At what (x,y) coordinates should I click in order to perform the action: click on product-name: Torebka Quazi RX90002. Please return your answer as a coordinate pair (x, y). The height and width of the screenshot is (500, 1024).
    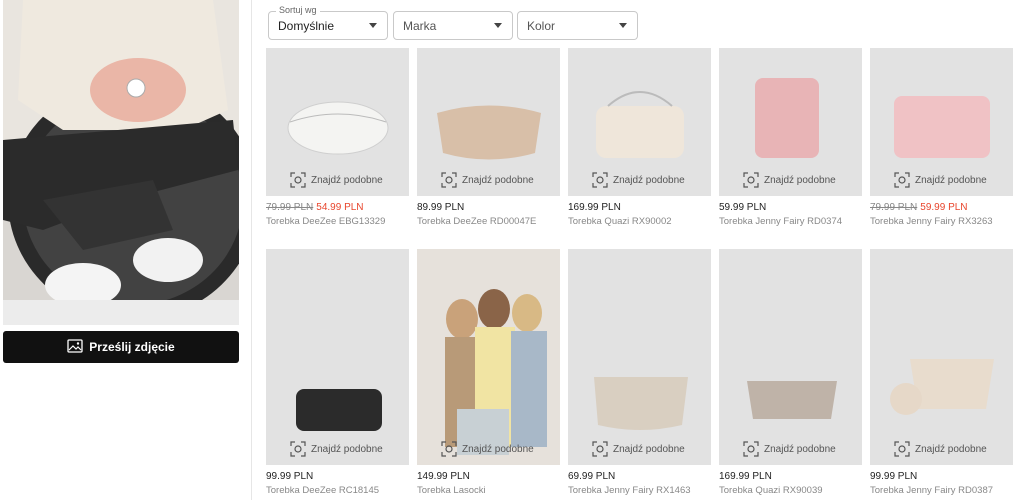
    Looking at the image, I should click on (620, 221).